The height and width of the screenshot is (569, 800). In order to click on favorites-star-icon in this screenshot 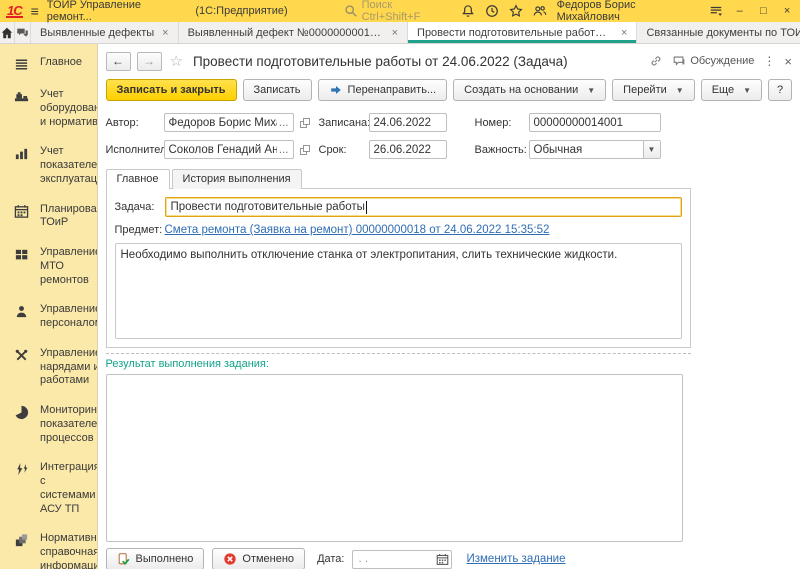, I will do `click(515, 11)`.